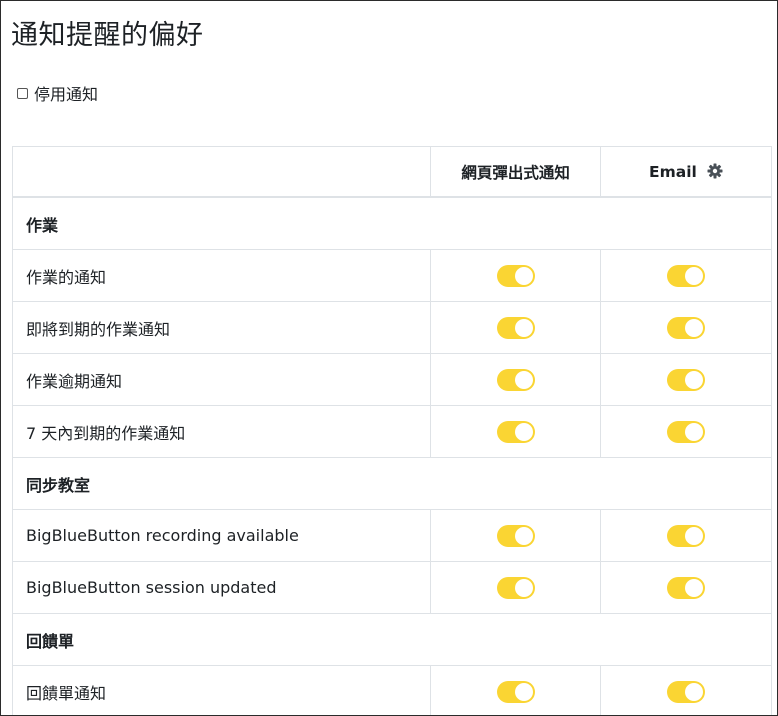 The width and height of the screenshot is (778, 716). Describe the element at coordinates (221, 690) in the screenshot. I see `row-label: 回饋單通知` at that location.